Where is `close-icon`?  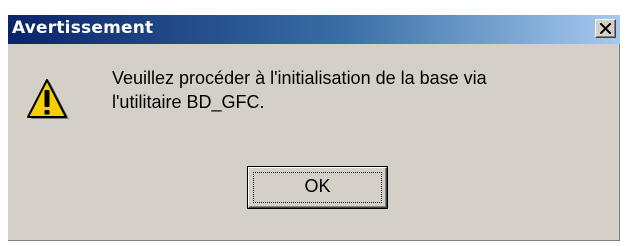 close-icon is located at coordinates (606, 28).